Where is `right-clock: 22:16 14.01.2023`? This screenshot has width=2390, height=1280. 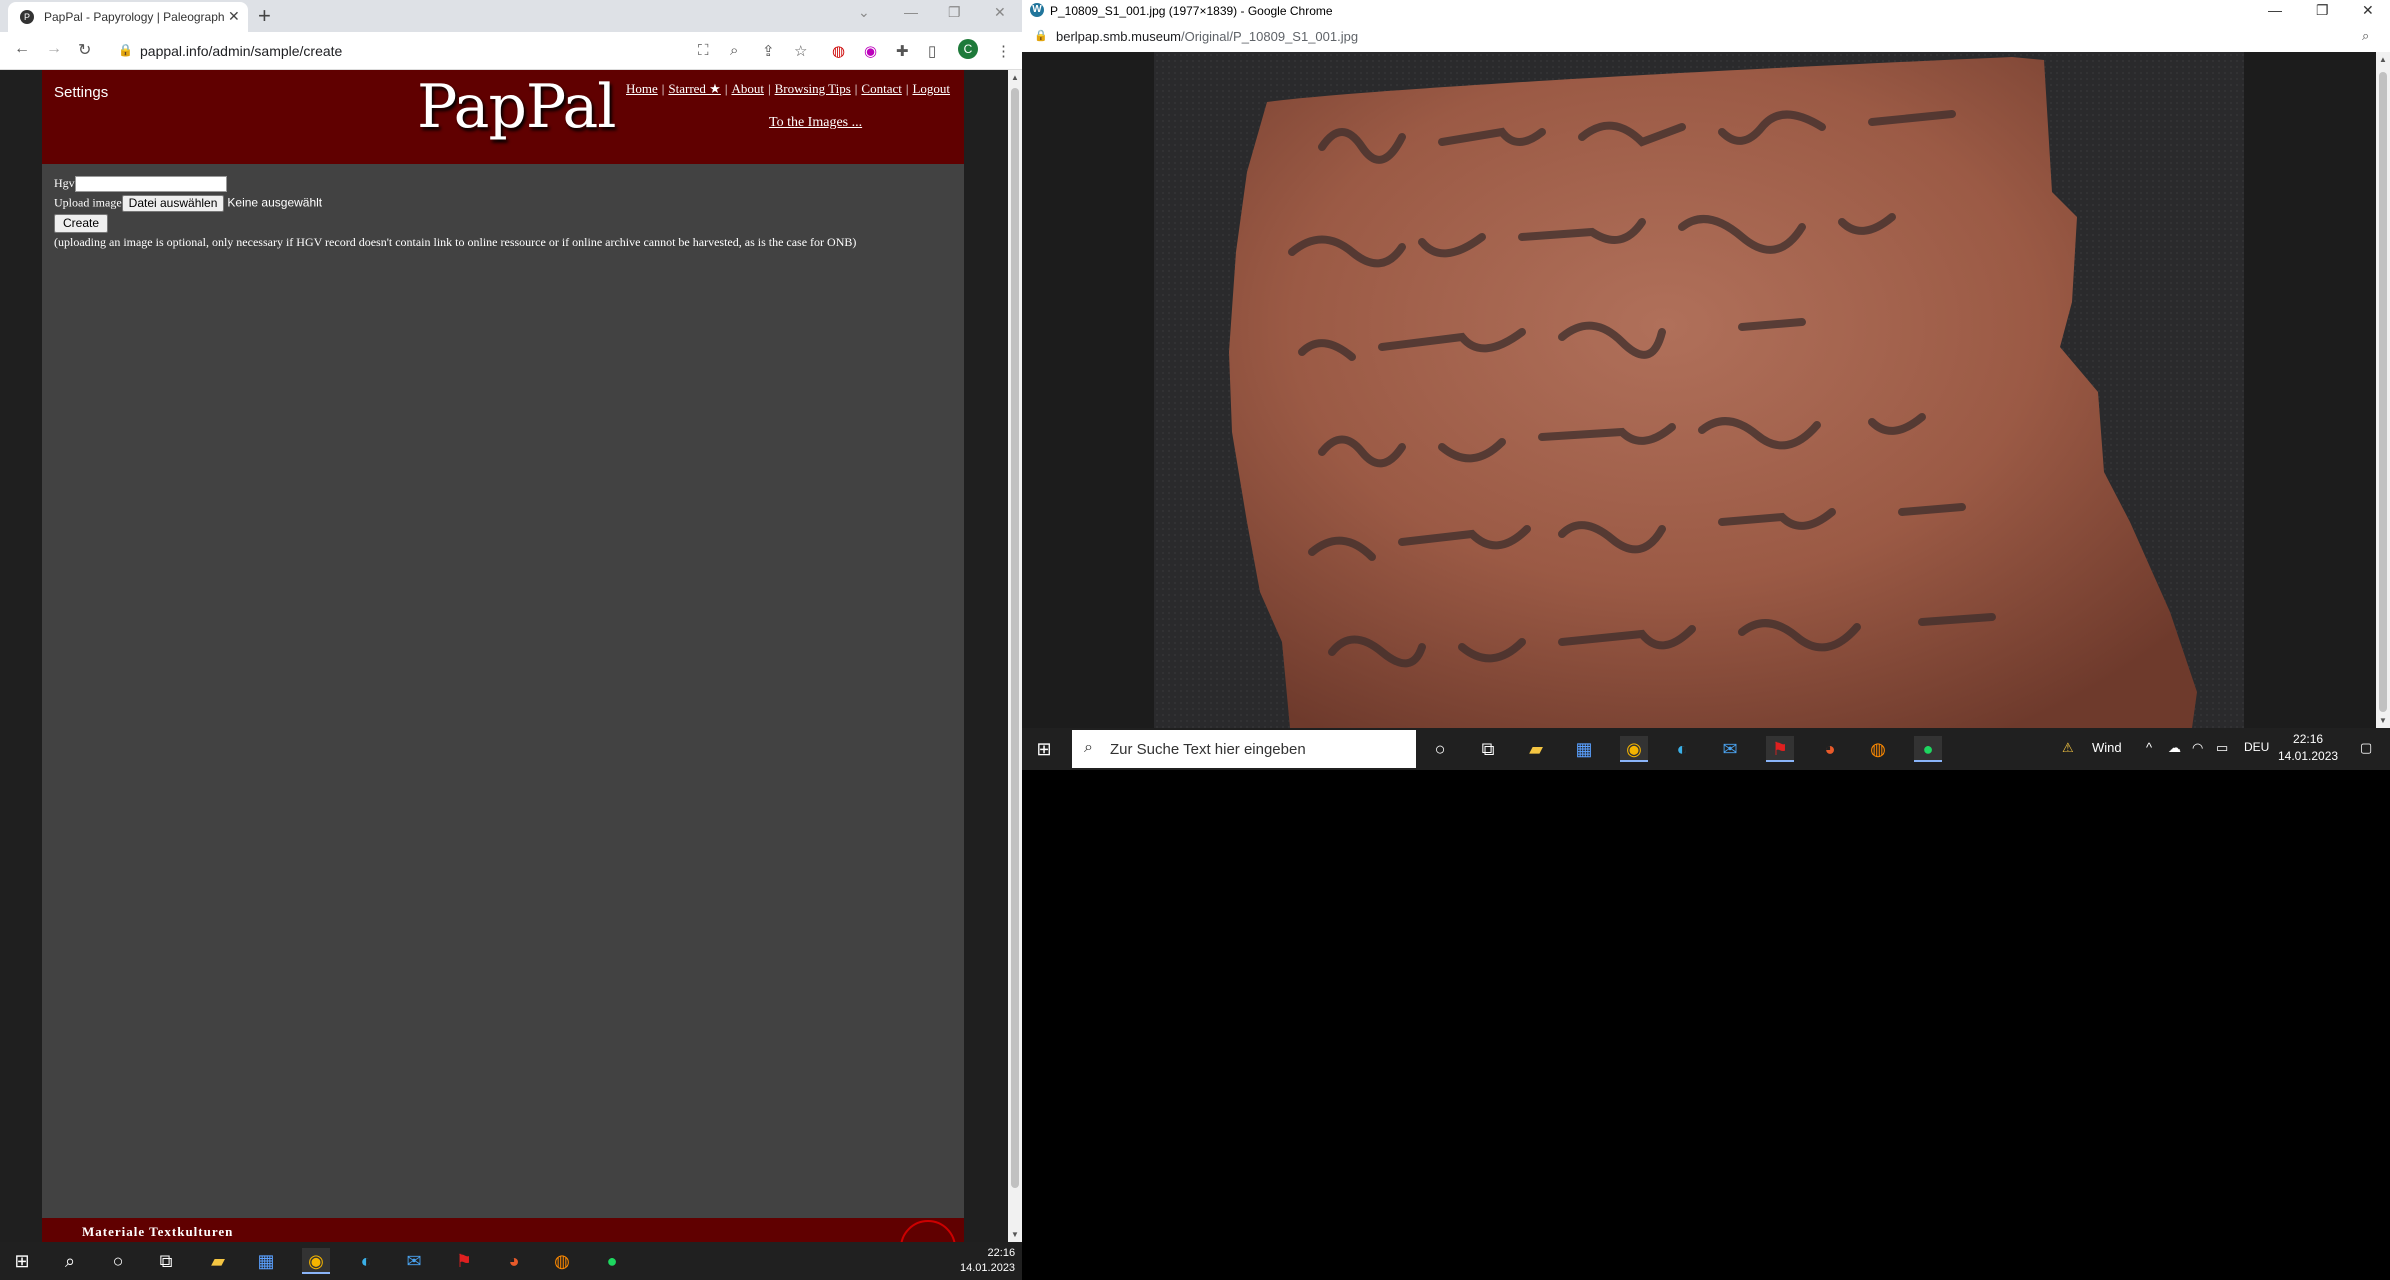
right-clock: 22:16 14.01.2023 is located at coordinates (2308, 748).